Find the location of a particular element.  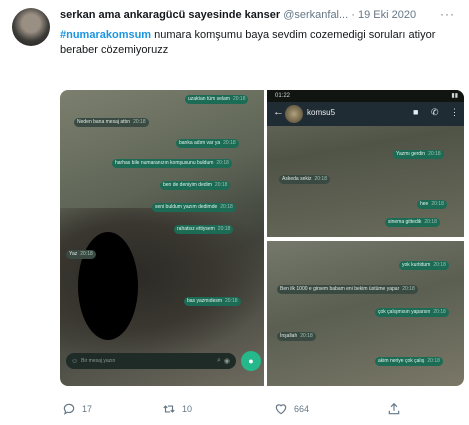

emoji-icon: ☺ is located at coordinates (74, 361).